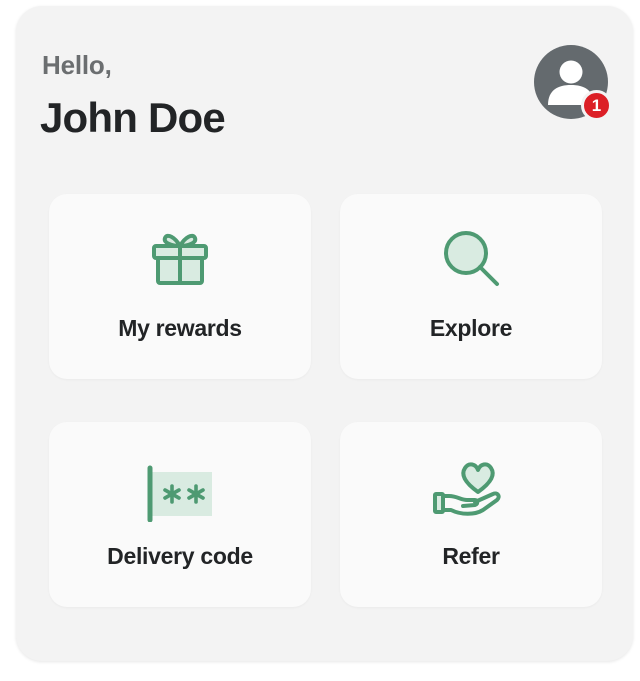 The width and height of the screenshot is (640, 681). What do you see at coordinates (596, 105) in the screenshot?
I see `notification-badge: 1` at bounding box center [596, 105].